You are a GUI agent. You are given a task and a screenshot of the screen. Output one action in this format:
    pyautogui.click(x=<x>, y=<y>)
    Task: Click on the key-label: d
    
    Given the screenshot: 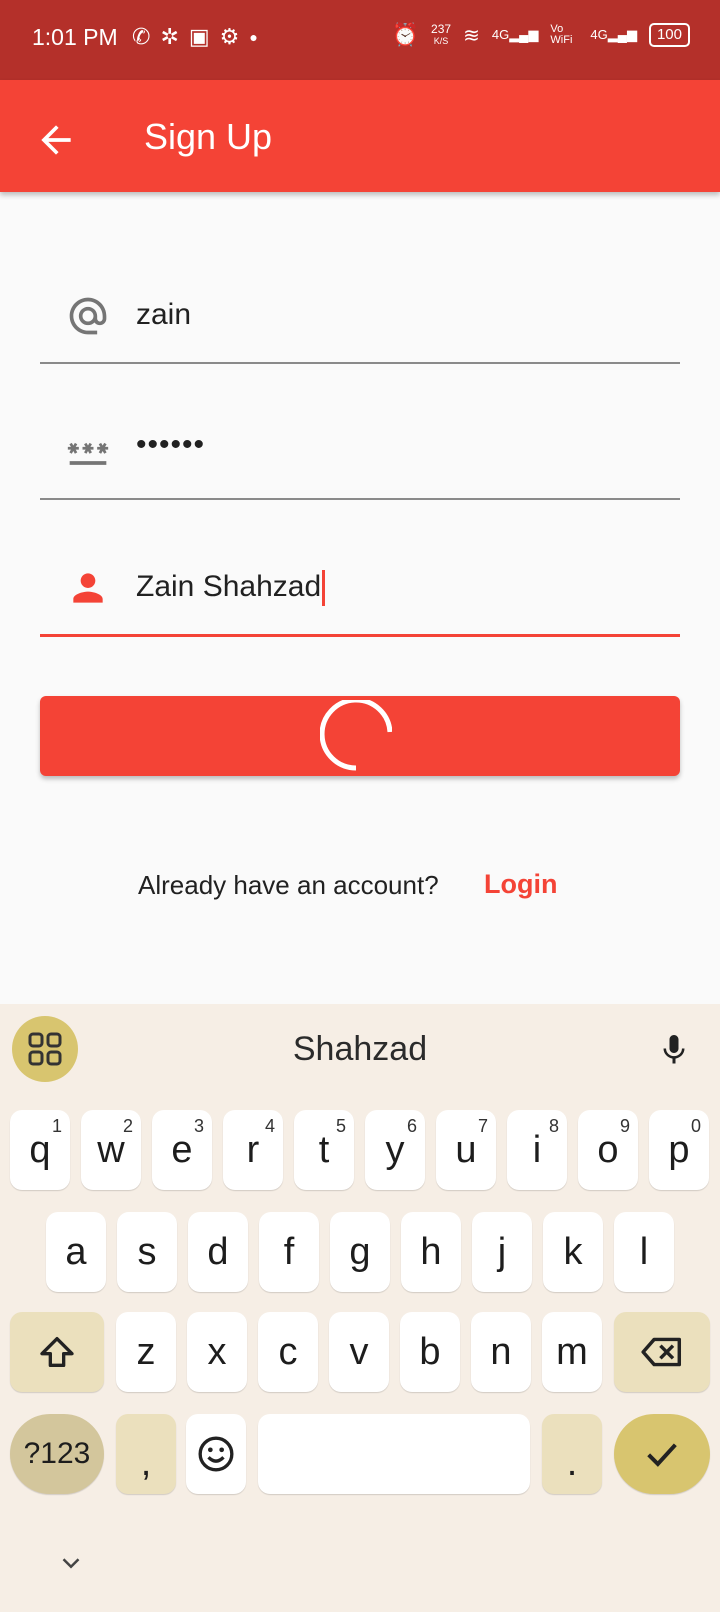 What is the action you would take?
    pyautogui.click(x=218, y=1251)
    